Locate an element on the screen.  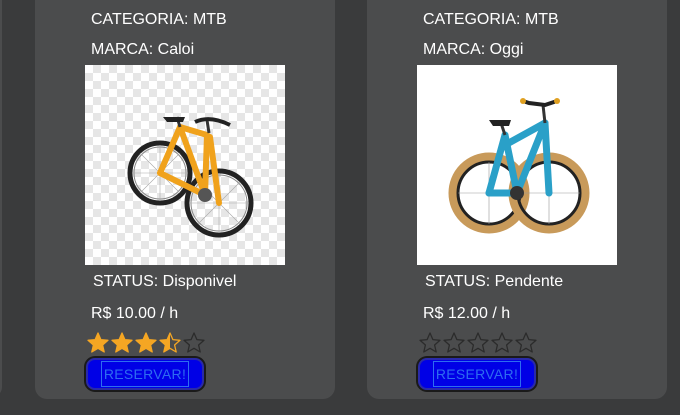
bike-brand: MARCA: Caloi is located at coordinates (143, 49).